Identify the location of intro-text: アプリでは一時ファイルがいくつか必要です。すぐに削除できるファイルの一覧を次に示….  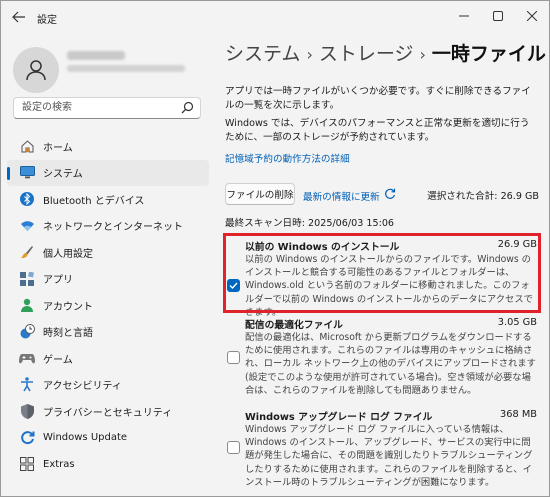
(378, 98).